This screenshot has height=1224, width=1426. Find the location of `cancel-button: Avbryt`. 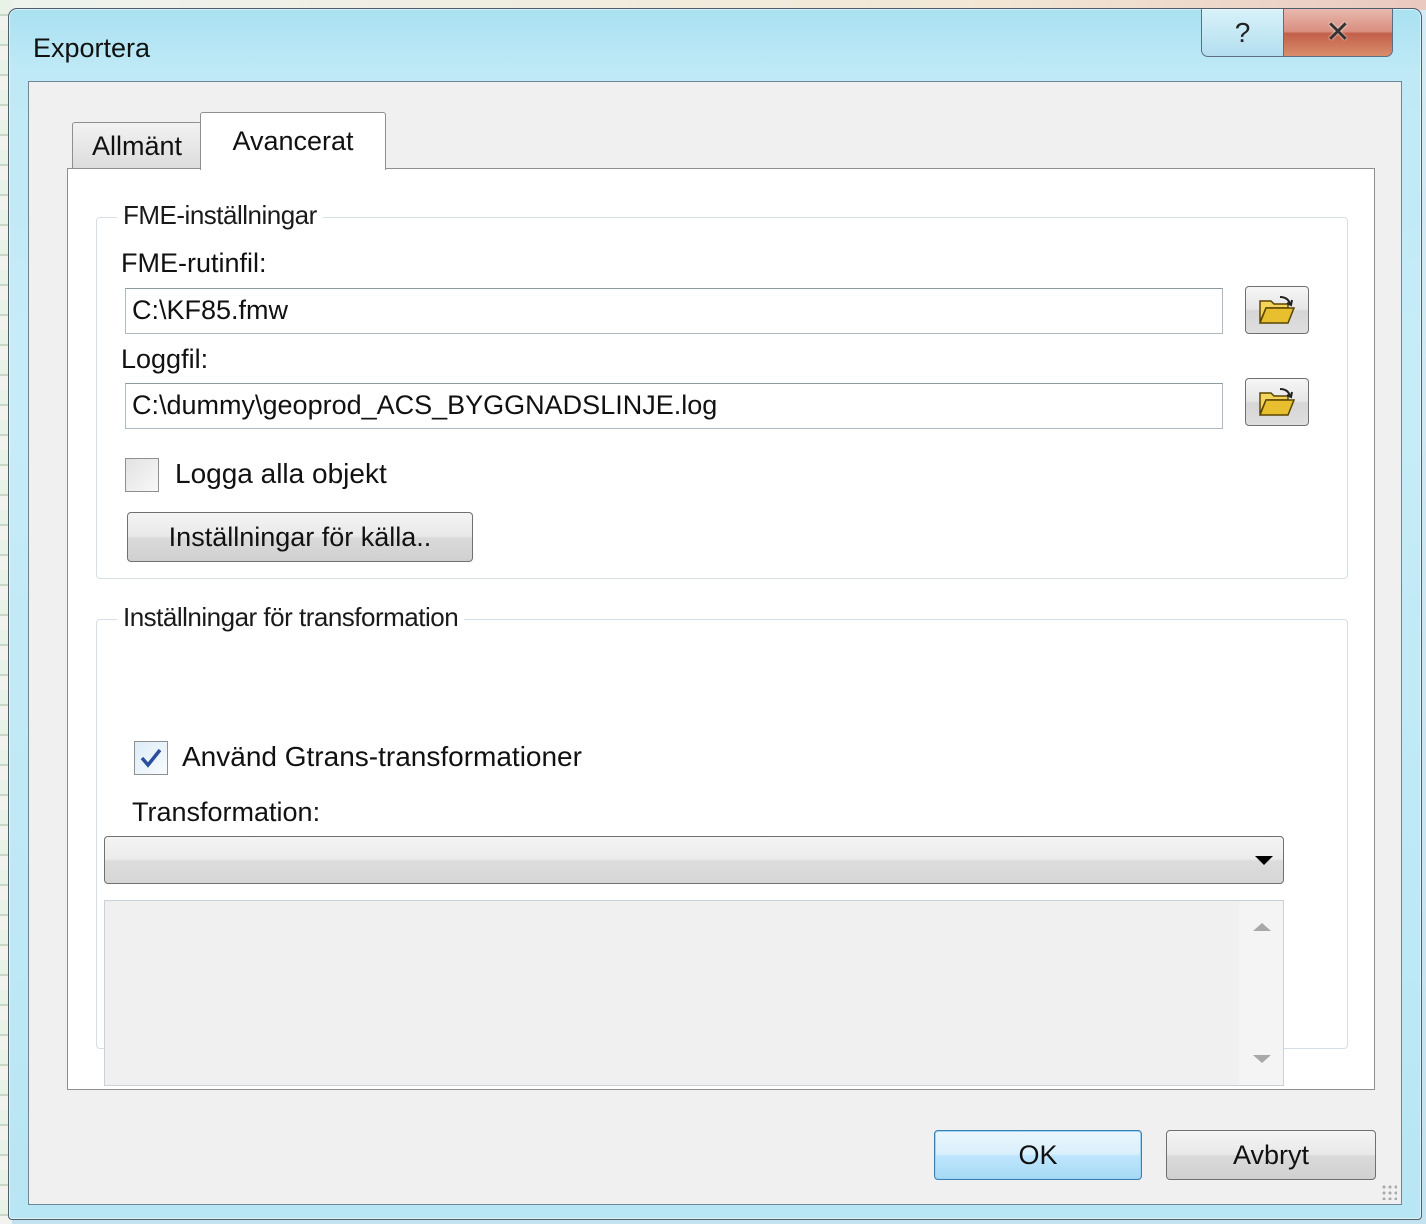

cancel-button: Avbryt is located at coordinates (1271, 1155).